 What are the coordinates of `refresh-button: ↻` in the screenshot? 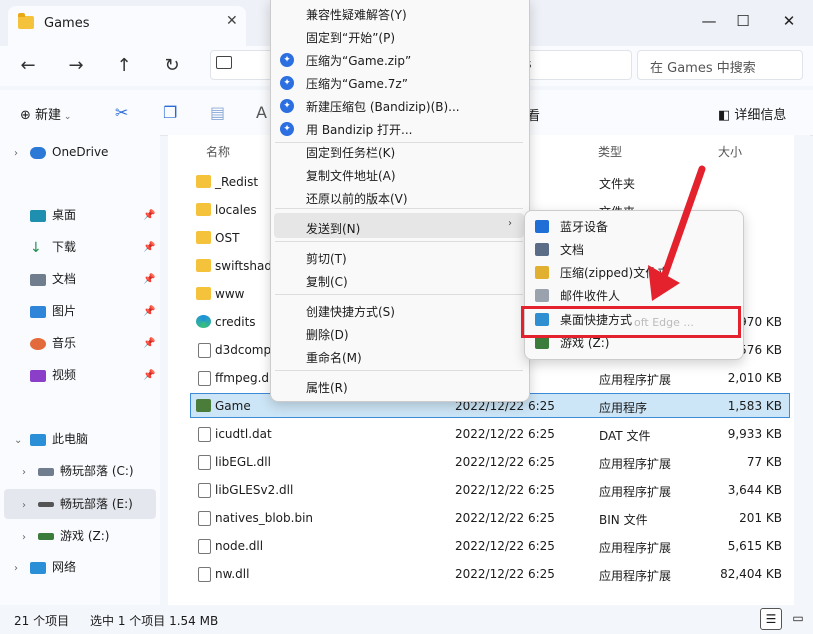 It's located at (172, 66).